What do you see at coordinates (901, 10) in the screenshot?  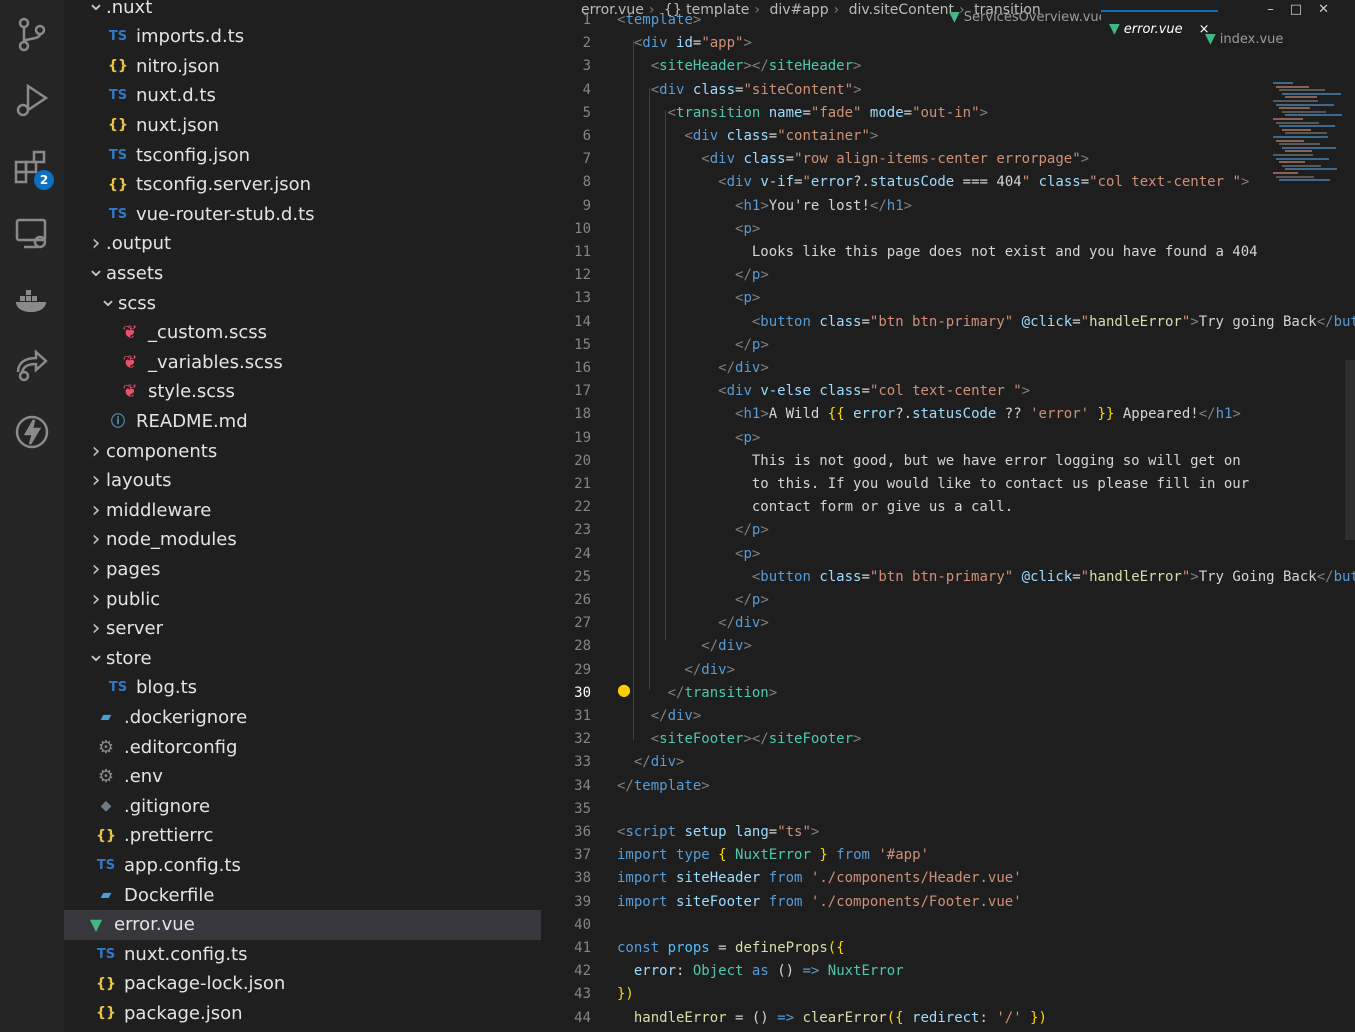 I see `breadcrumb-item: div.siteContent` at bounding box center [901, 10].